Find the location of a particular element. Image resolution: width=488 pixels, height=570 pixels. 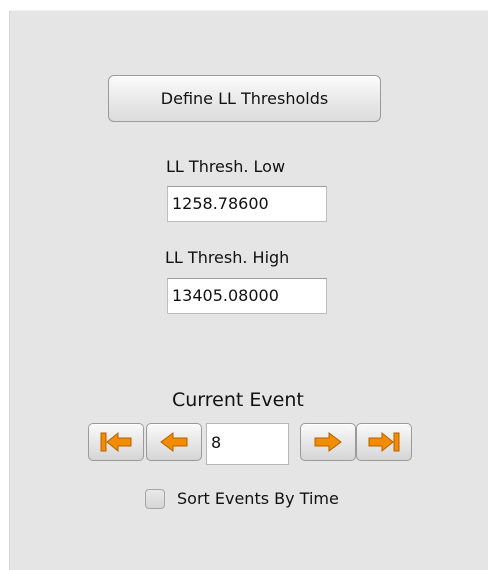

define-ll-thresholds-button: Define LL Thresholds is located at coordinates (244, 98).